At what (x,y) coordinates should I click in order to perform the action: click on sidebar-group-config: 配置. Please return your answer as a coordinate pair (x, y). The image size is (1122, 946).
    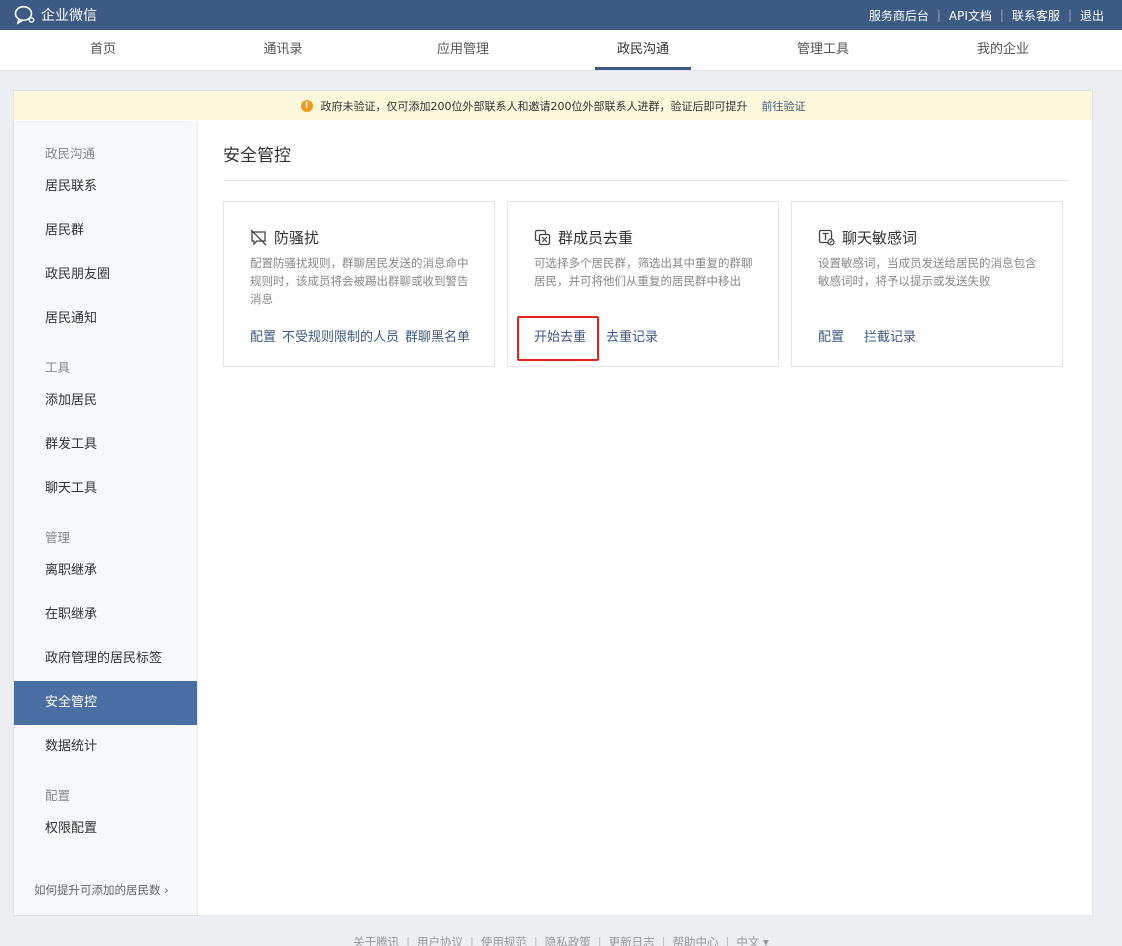
    Looking at the image, I should click on (58, 795).